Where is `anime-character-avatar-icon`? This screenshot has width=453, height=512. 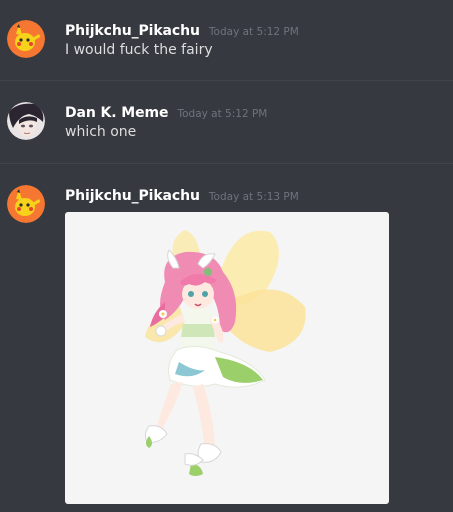
anime-character-avatar-icon is located at coordinates (26, 121).